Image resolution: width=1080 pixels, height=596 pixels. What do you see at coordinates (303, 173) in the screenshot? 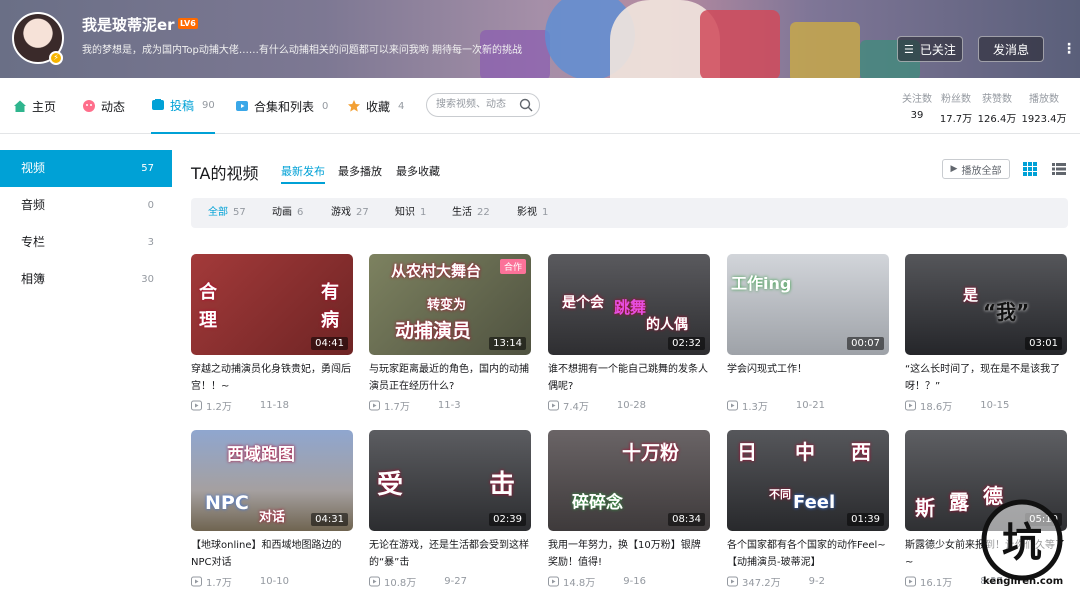
I see `sort-latest: 最新发布` at bounding box center [303, 173].